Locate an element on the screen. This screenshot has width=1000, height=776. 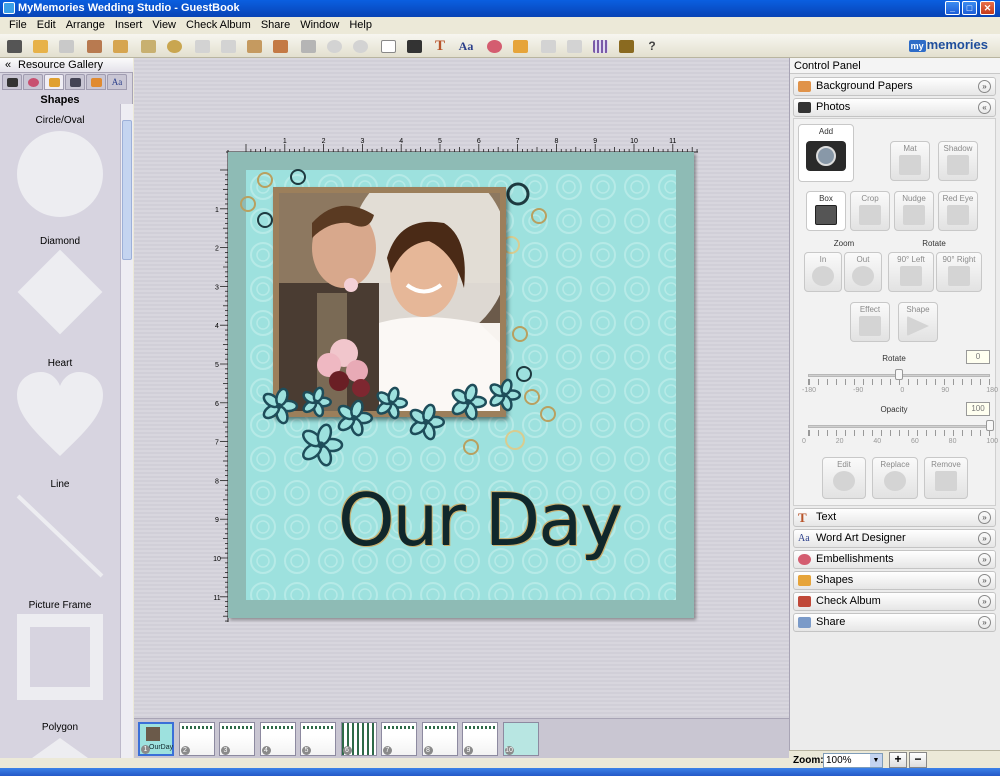
shape-button: Shape is located at coordinates (918, 322).